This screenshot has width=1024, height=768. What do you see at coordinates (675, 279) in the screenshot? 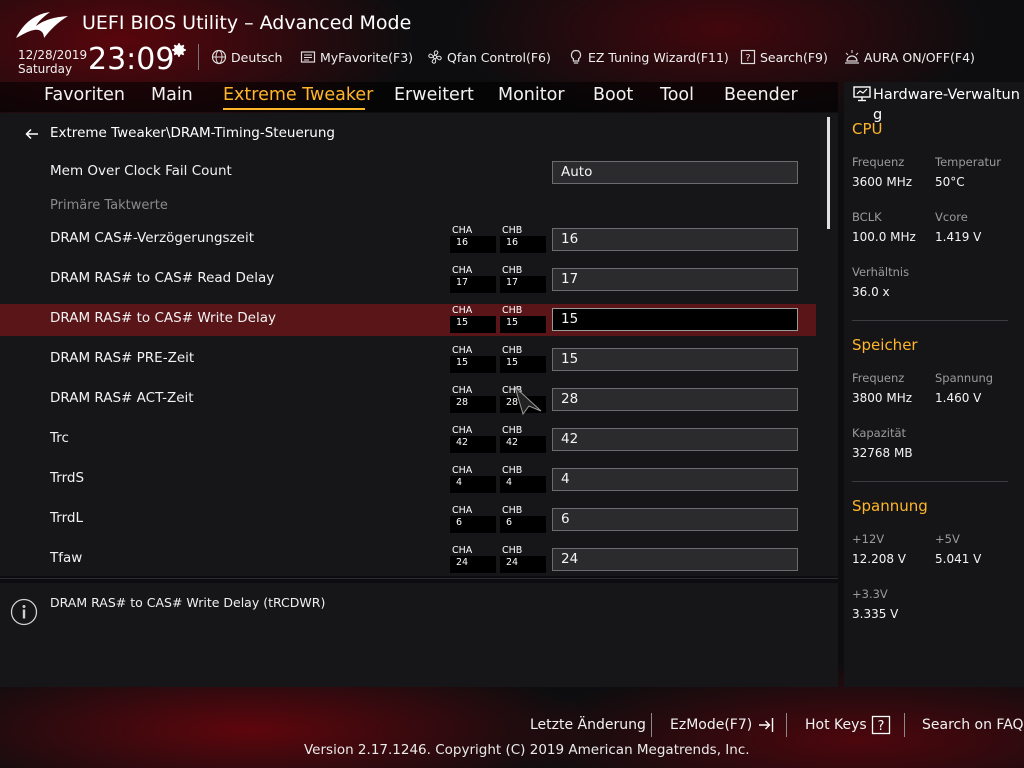
I see `ras-to-cas-read-input: 17` at bounding box center [675, 279].